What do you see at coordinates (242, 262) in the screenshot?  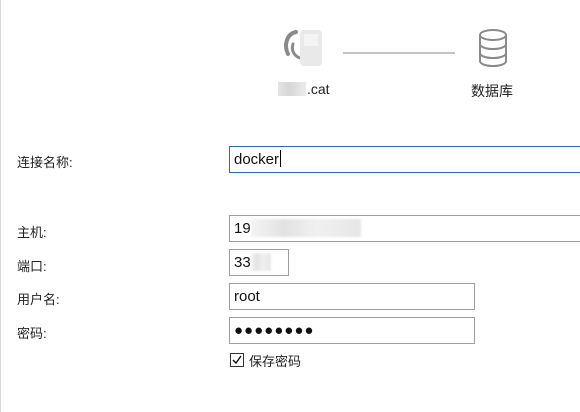 I see `port-value-prefix: 33` at bounding box center [242, 262].